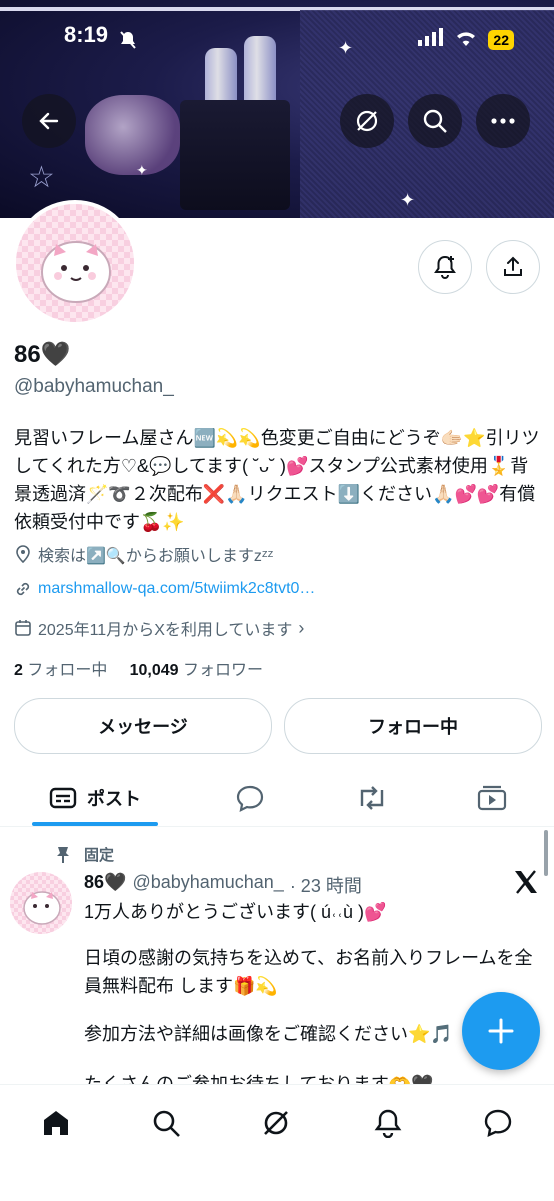 The image size is (554, 1201). What do you see at coordinates (23, 628) in the screenshot?
I see `calendar-icon` at bounding box center [23, 628].